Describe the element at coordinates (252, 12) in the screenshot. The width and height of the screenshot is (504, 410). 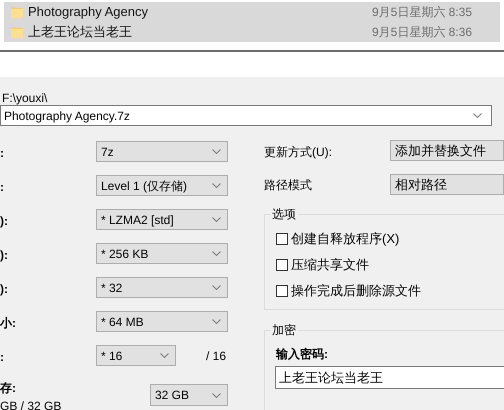
I see `file-row: Photography Agency 9月5日星期六 8:35` at that location.